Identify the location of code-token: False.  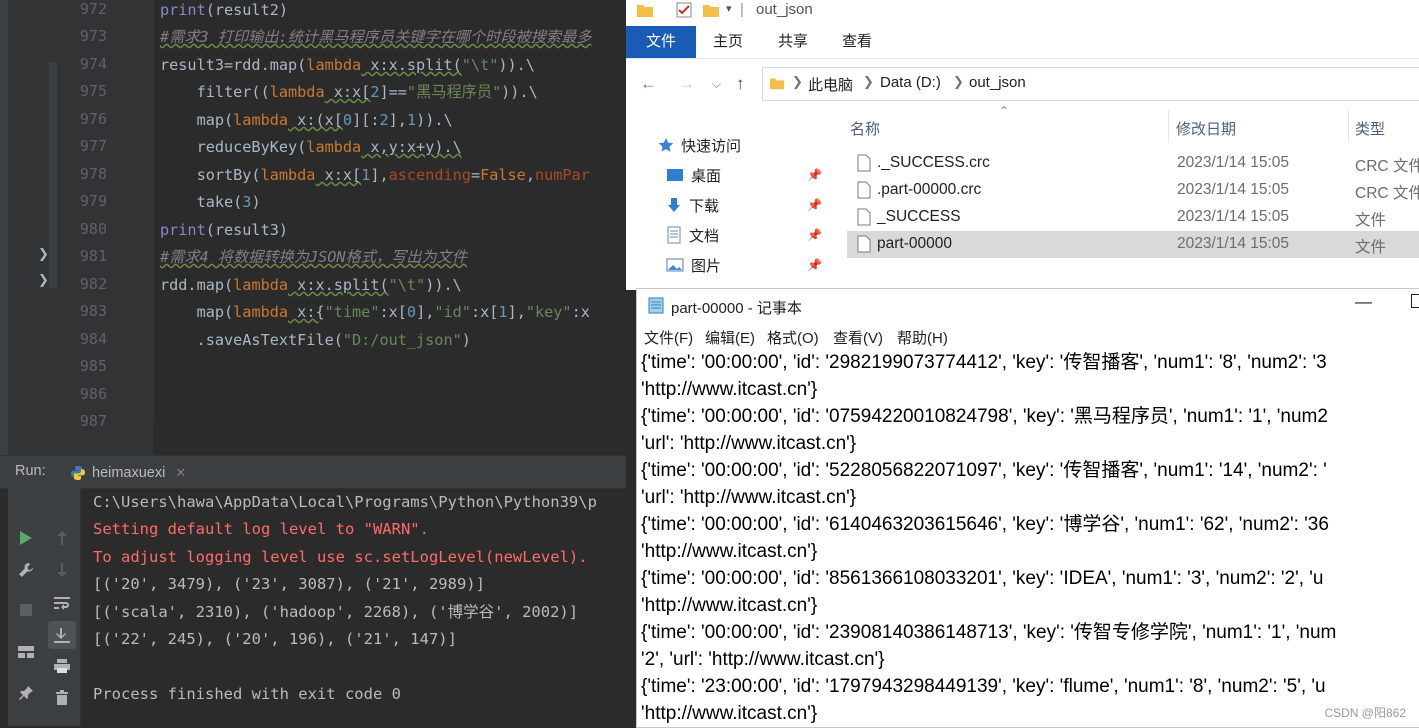
(503, 175).